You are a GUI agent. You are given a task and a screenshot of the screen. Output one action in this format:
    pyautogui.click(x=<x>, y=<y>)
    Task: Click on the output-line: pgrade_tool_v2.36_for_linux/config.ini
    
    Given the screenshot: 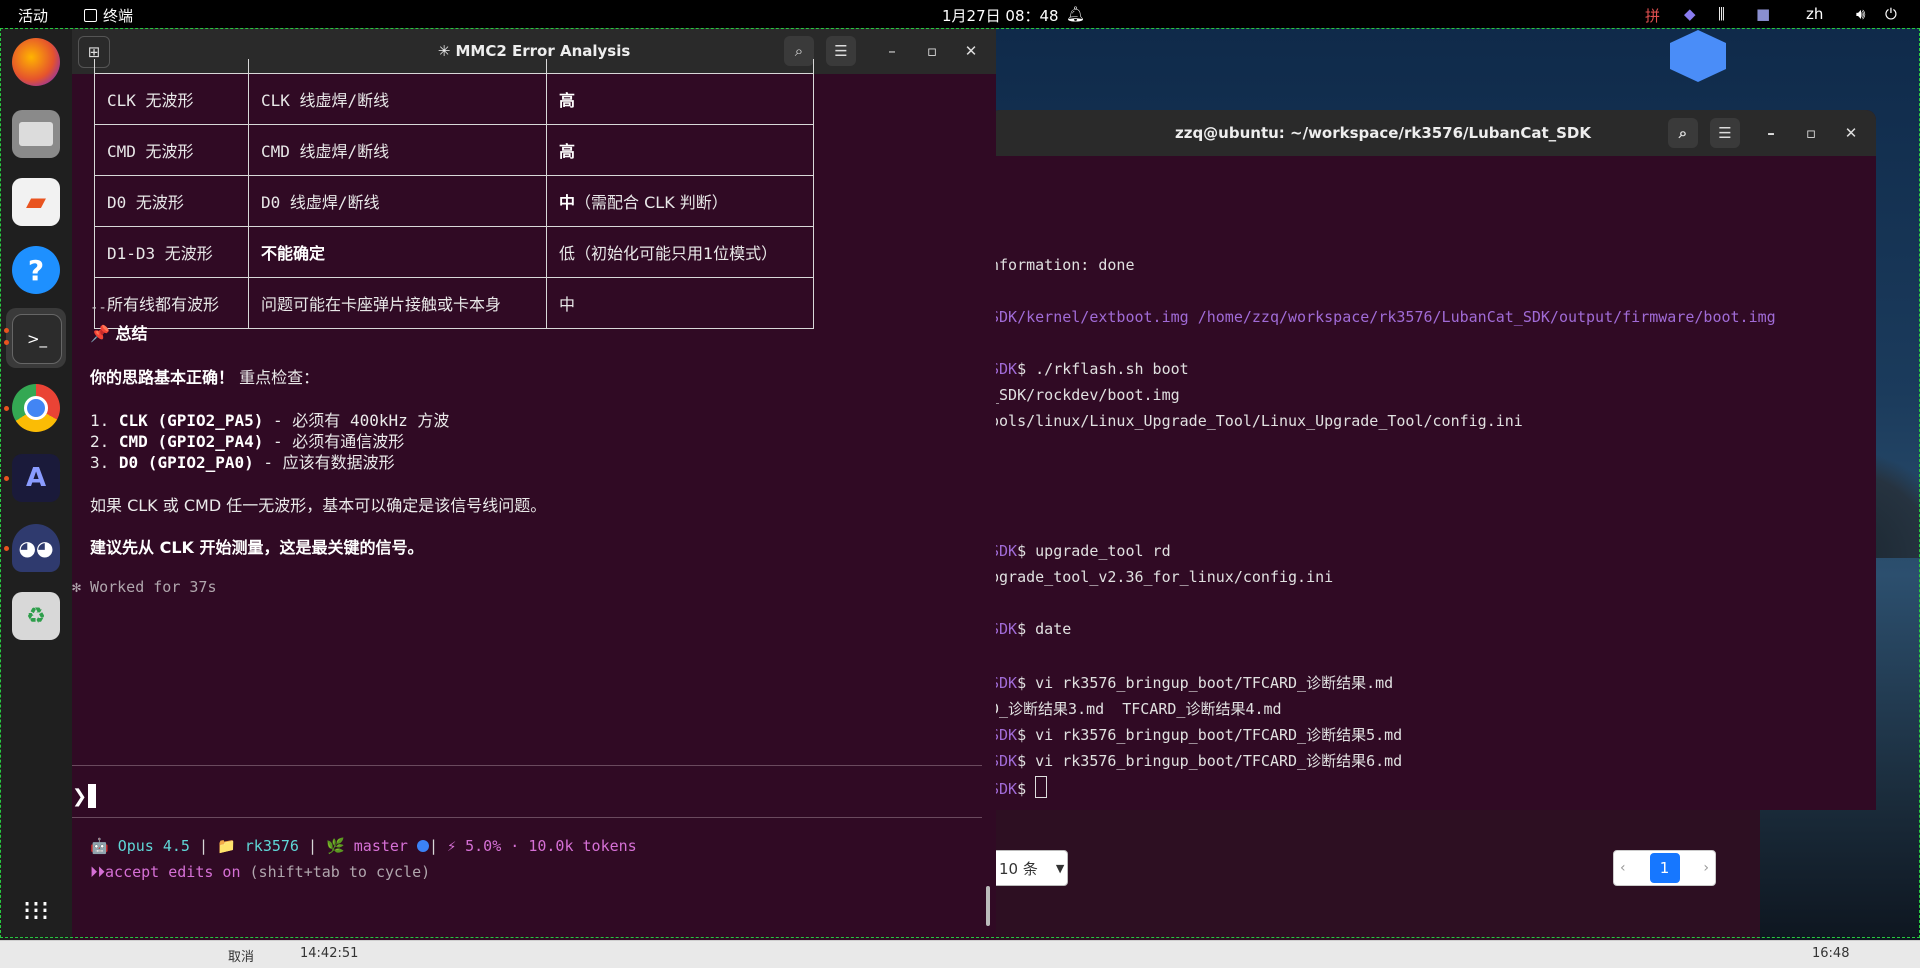 What is the action you would take?
    pyautogui.click(x=1162, y=577)
    